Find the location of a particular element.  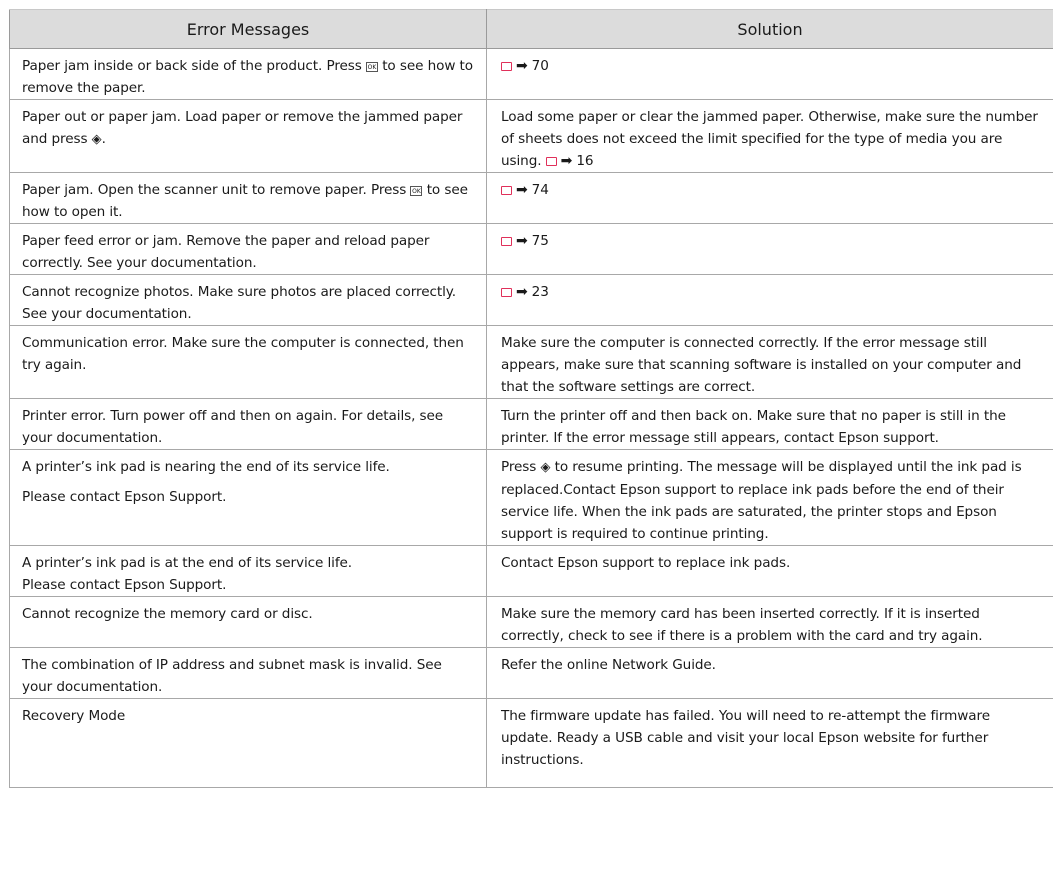

page-reference: ➡ 74 is located at coordinates (525, 190).